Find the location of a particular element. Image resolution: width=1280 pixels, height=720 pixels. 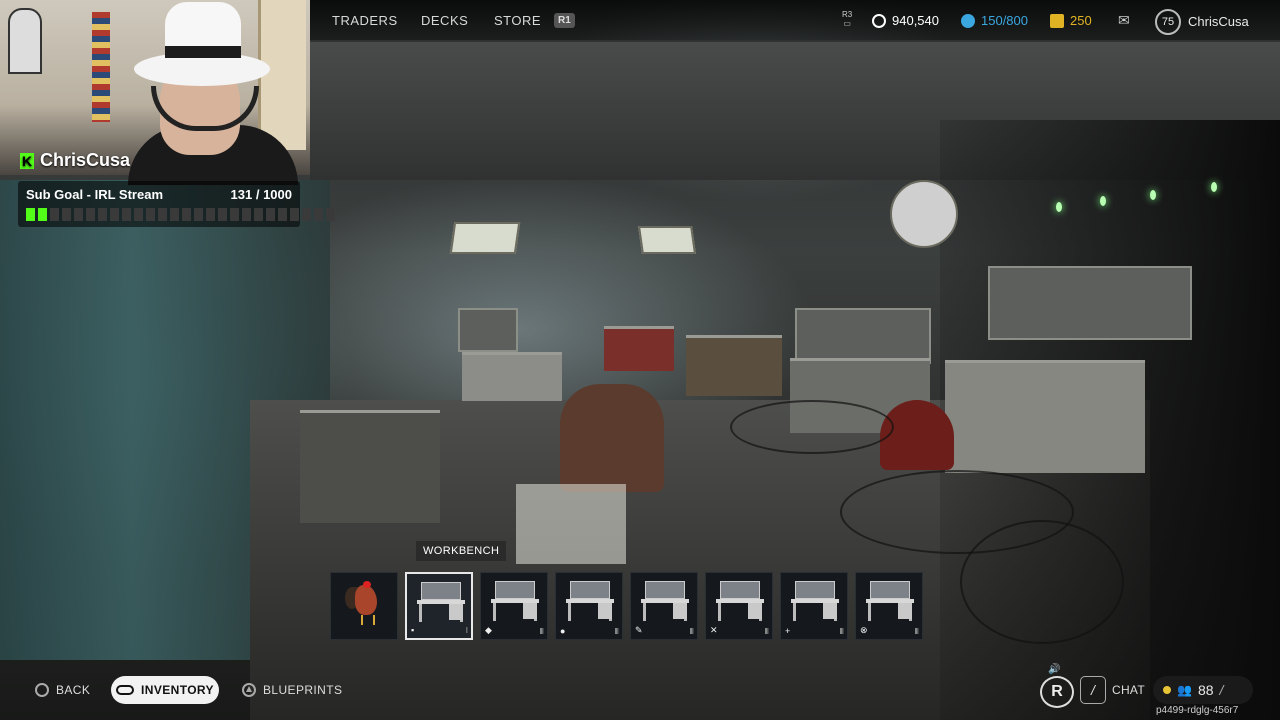

username: ChrisCusa is located at coordinates (1218, 21).